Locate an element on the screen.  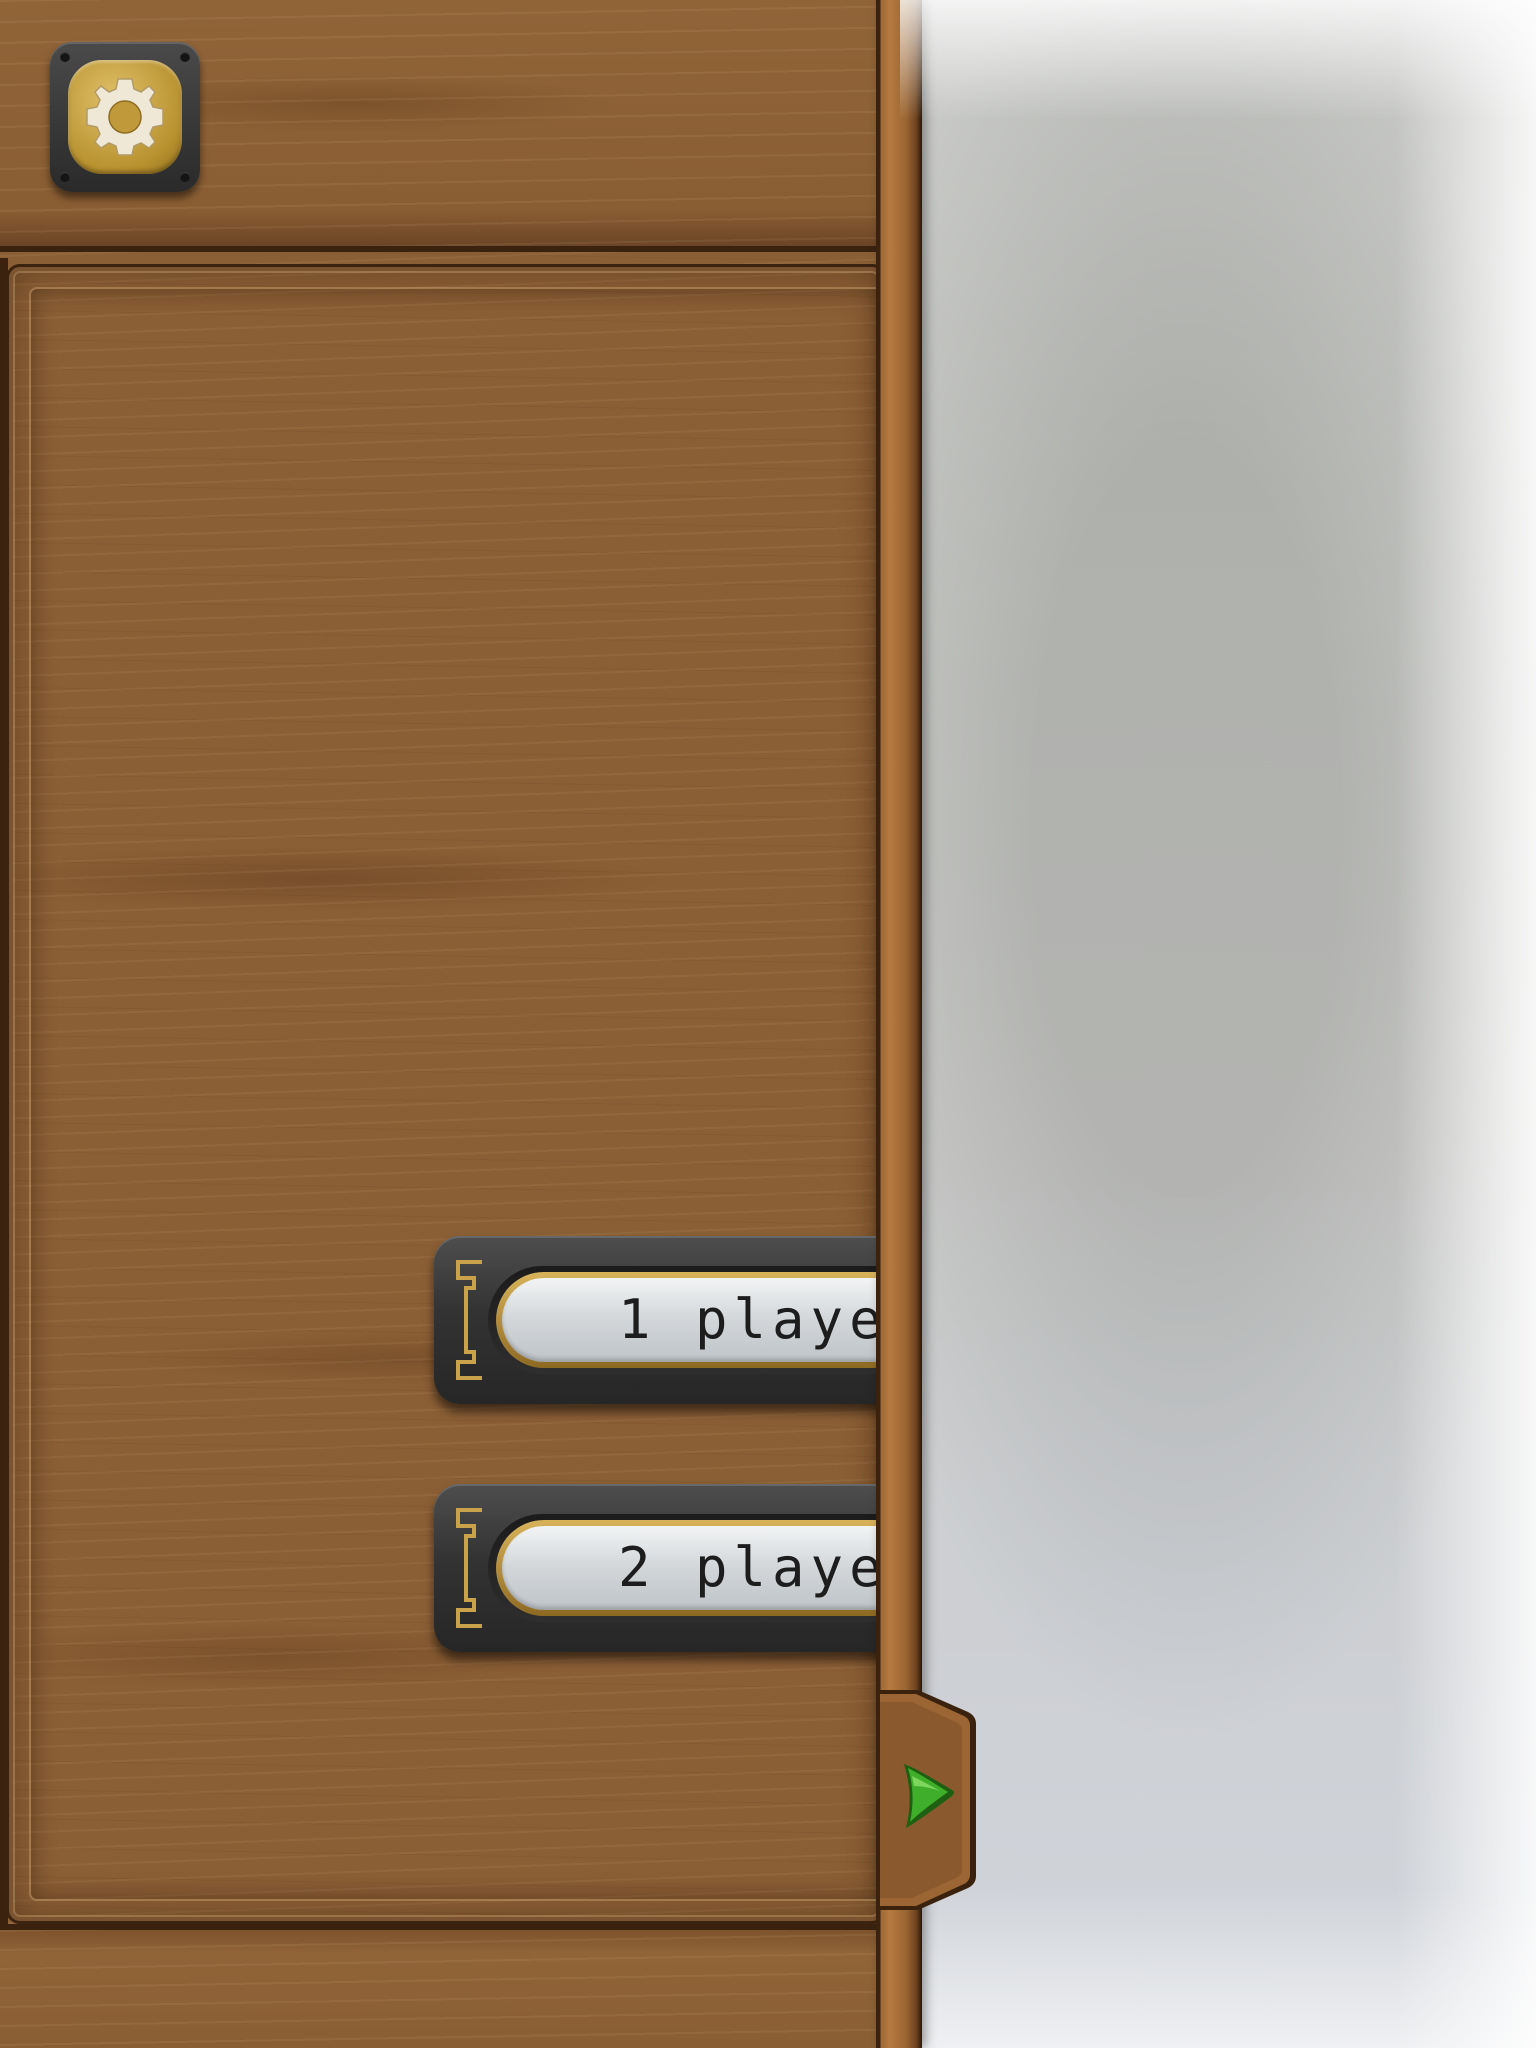
bottom-plank is located at coordinates (440, 1986).